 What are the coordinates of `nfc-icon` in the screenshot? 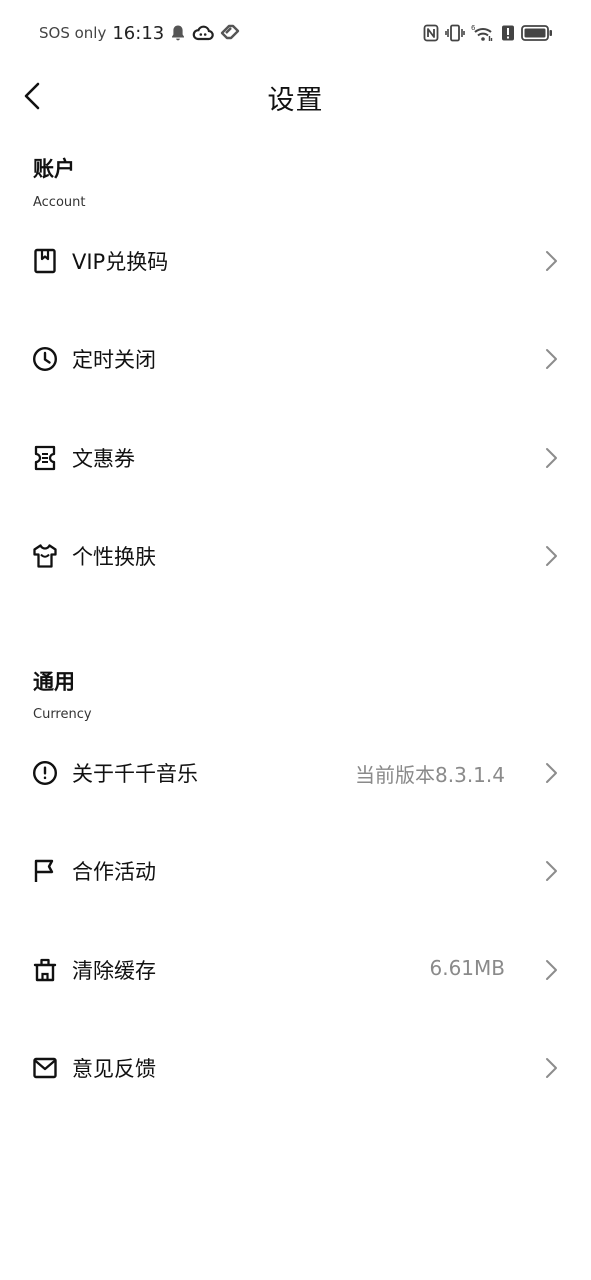 It's located at (431, 33).